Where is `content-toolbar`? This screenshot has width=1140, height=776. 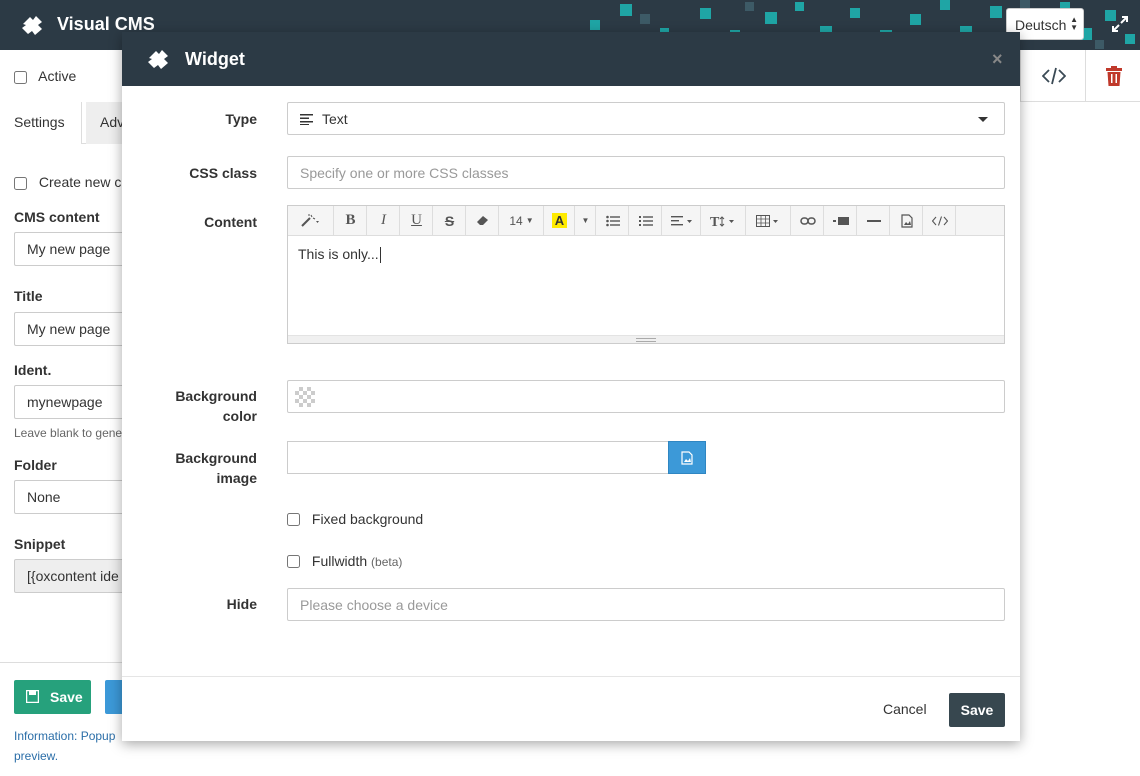 content-toolbar is located at coordinates (1080, 76).